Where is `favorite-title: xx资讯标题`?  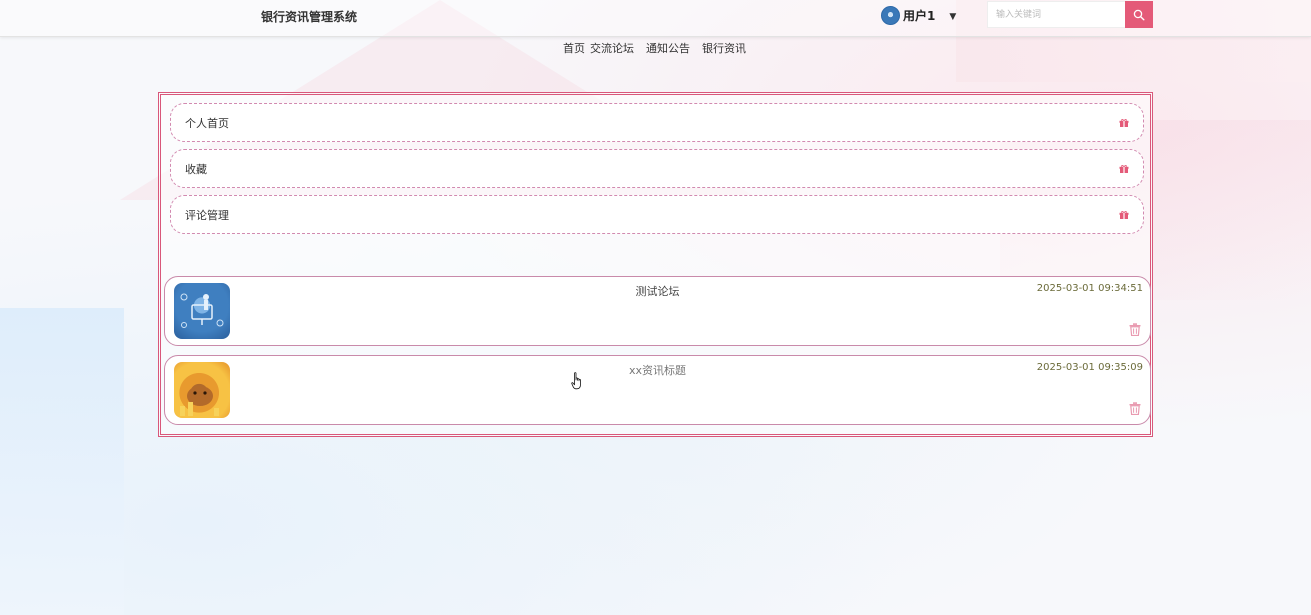
favorite-title: xx资讯标题 is located at coordinates (657, 370).